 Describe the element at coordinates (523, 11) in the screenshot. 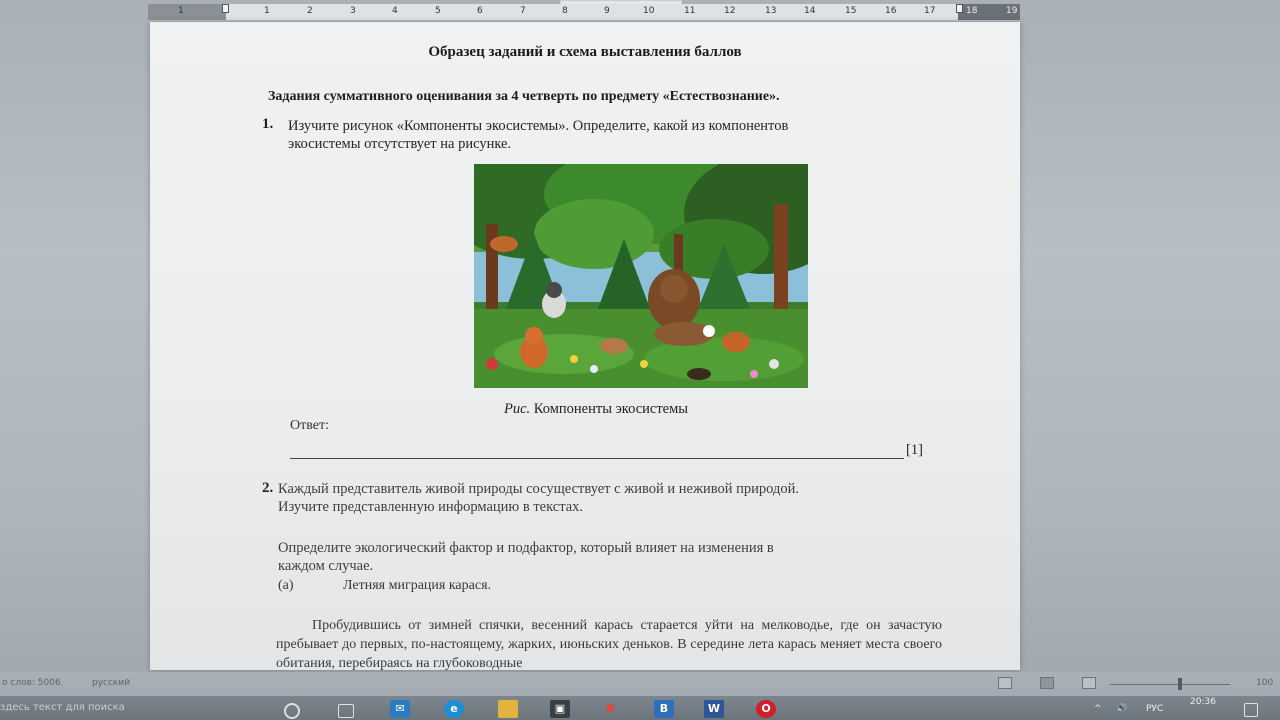

I see `ruler-number: 7` at that location.